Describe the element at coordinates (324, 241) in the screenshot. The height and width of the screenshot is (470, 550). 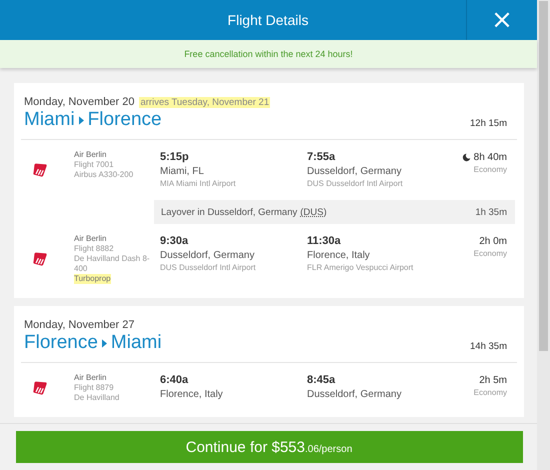
I see `time-text: 11:30a` at that location.